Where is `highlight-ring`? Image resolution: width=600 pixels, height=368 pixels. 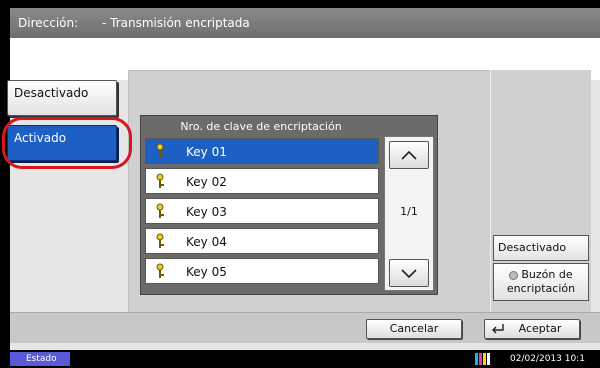 highlight-ring is located at coordinates (67, 143).